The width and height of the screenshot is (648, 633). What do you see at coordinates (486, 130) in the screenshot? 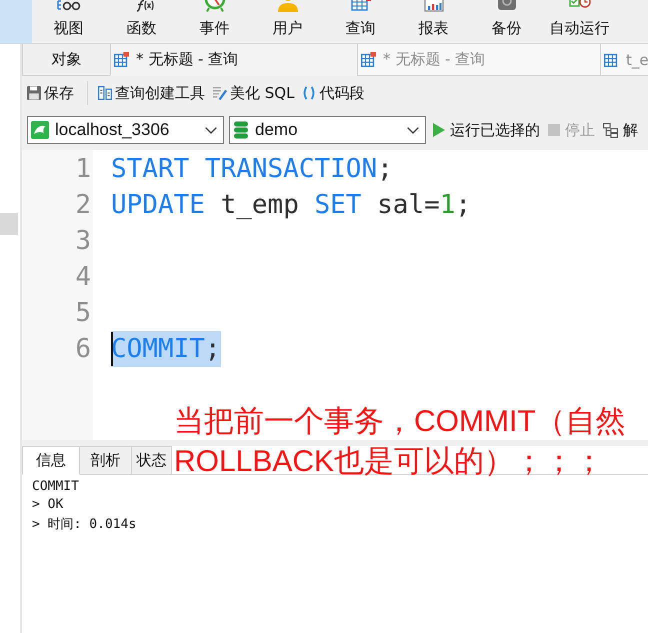
I see `toolbar-button: 运行已选择的` at bounding box center [486, 130].